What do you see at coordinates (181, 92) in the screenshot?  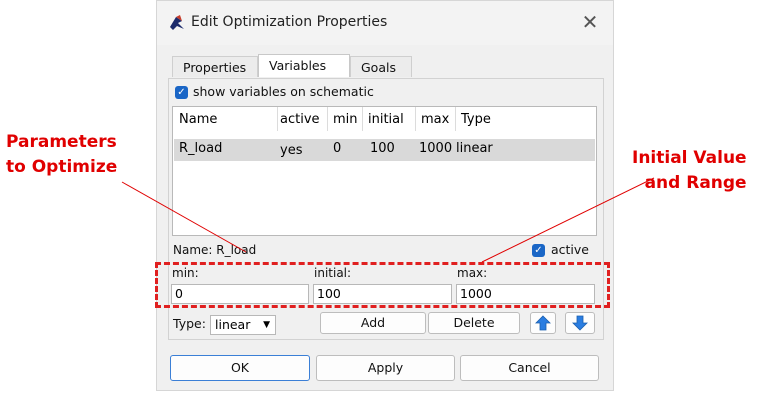 I see `show-variables-checkbox: ✓` at bounding box center [181, 92].